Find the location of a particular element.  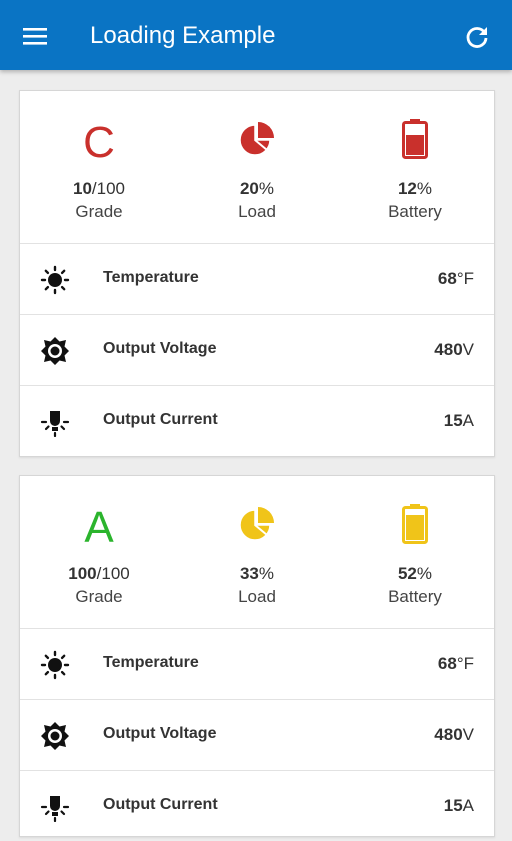

grade-letter: C is located at coordinates (99, 142).